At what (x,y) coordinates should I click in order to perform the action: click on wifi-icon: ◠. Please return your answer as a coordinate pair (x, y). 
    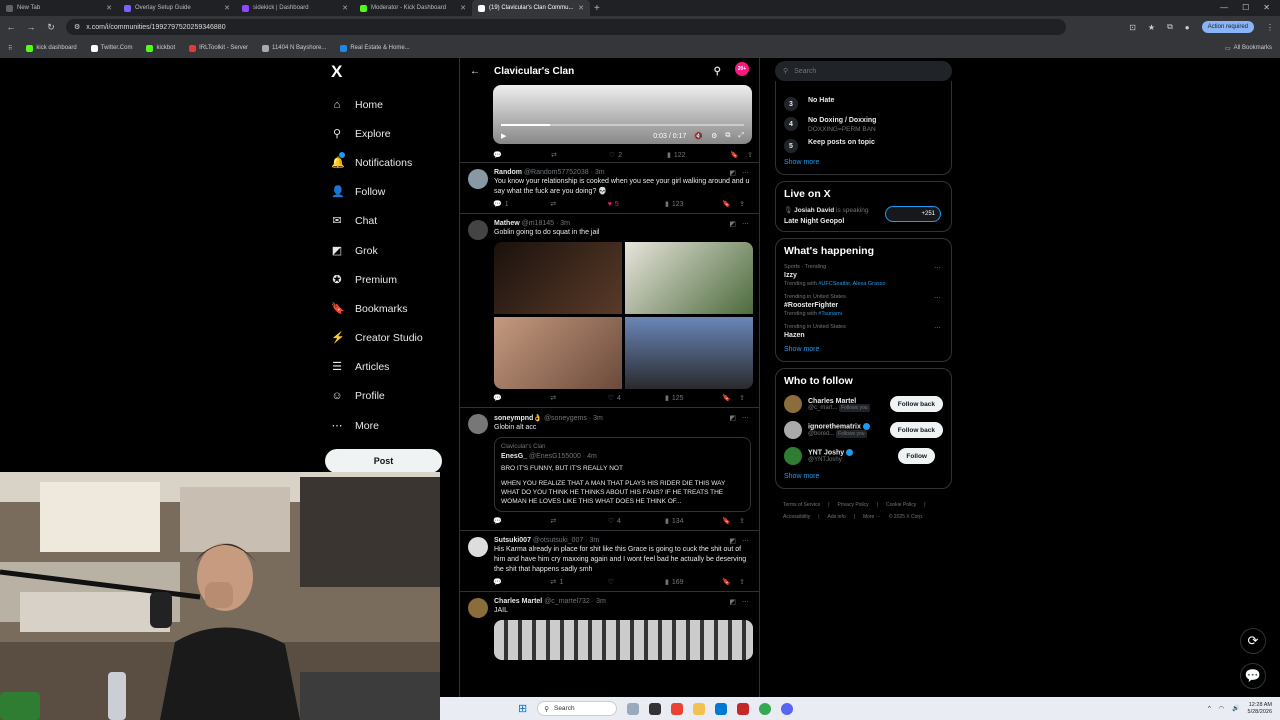
    Looking at the image, I should click on (1221, 708).